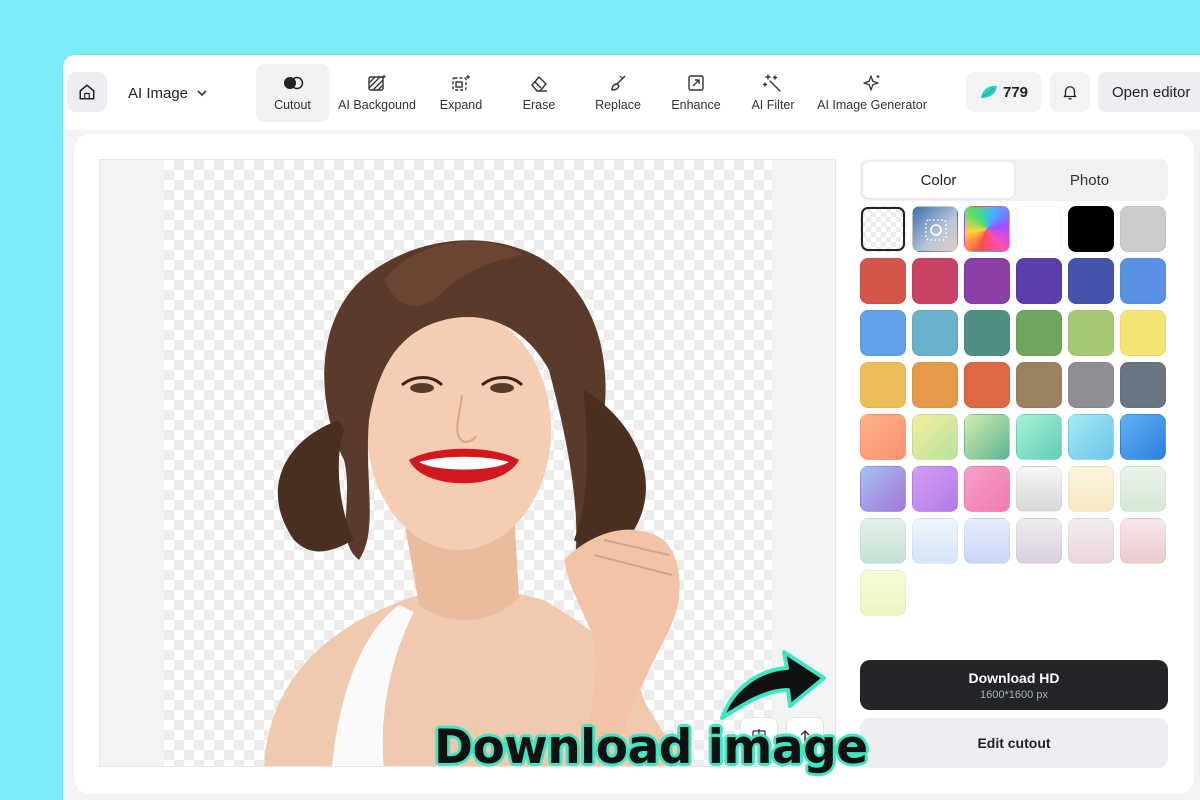  I want to click on swatch-custom-color, so click(935, 229).